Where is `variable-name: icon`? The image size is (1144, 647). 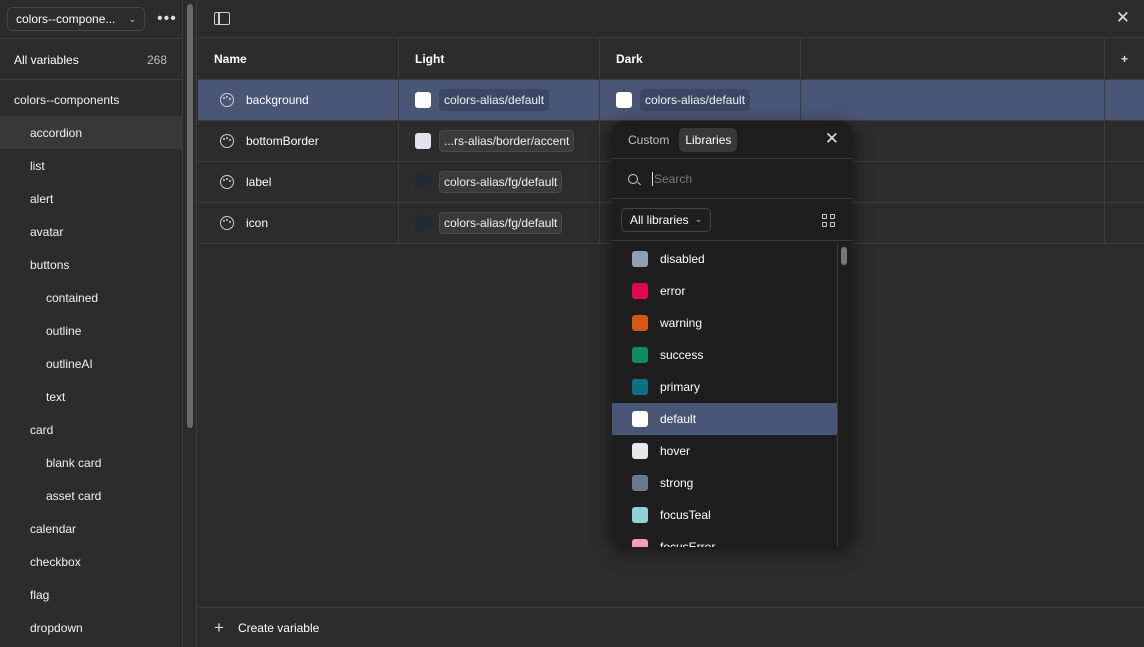
variable-name: icon is located at coordinates (257, 223).